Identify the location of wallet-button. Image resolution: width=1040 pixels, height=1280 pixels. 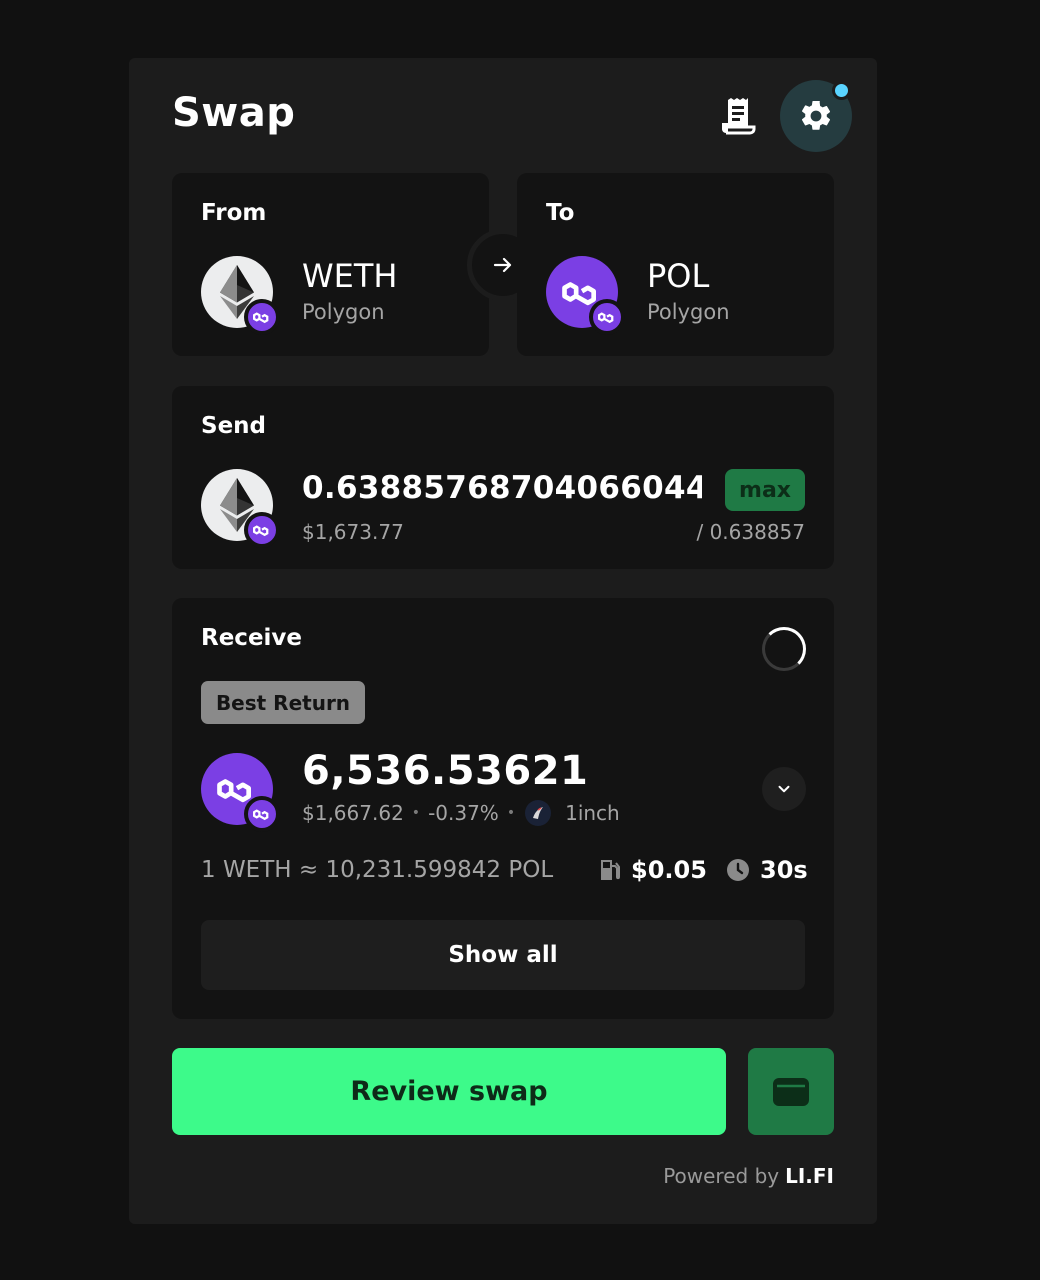
(791, 1091).